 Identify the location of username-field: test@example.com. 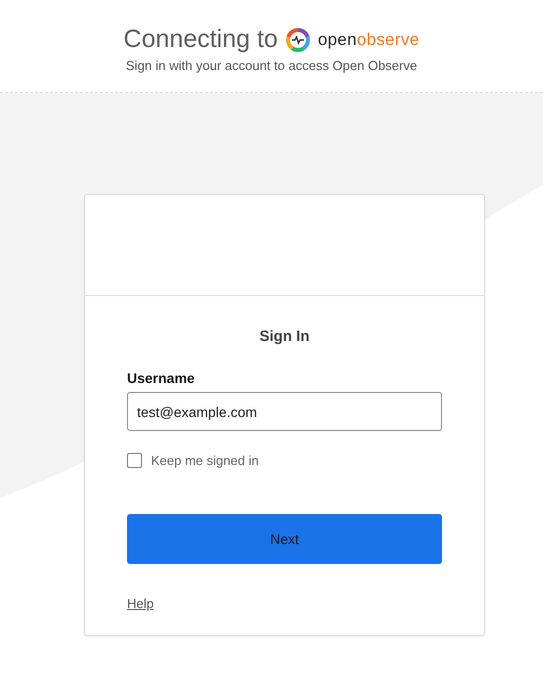
(284, 411).